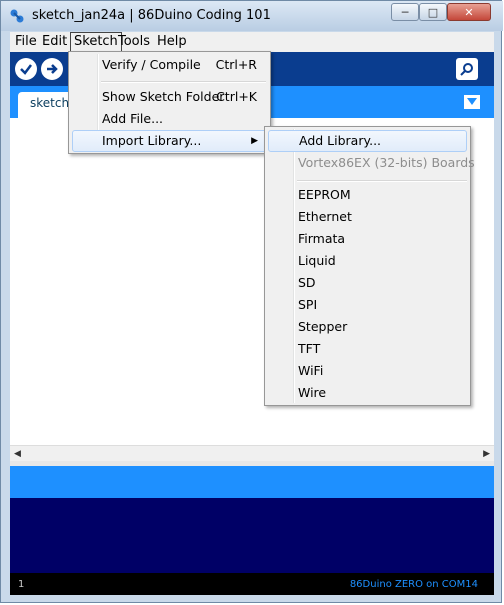 Image resolution: width=504 pixels, height=605 pixels. Describe the element at coordinates (367, 261) in the screenshot. I see `library-item-liquid: Liquid` at that location.